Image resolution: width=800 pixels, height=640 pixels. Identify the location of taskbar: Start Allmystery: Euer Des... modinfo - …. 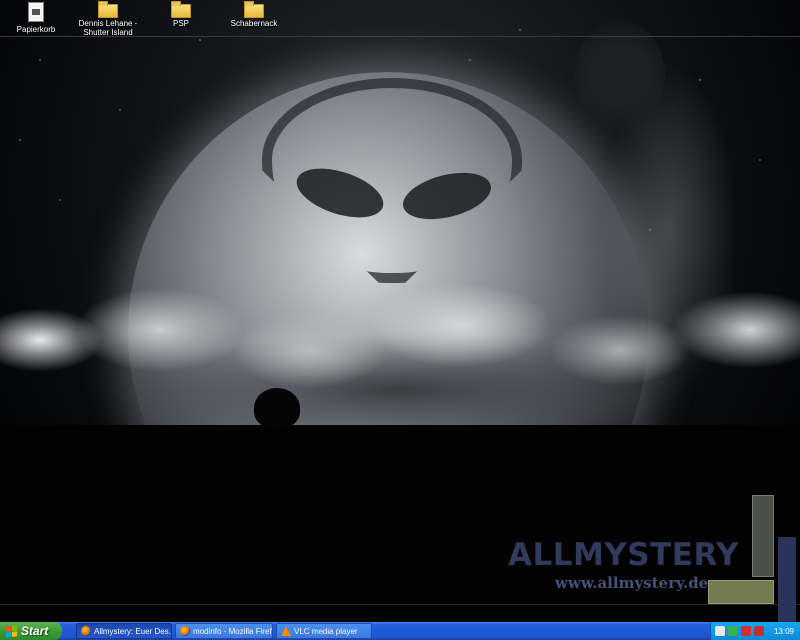
(400, 631).